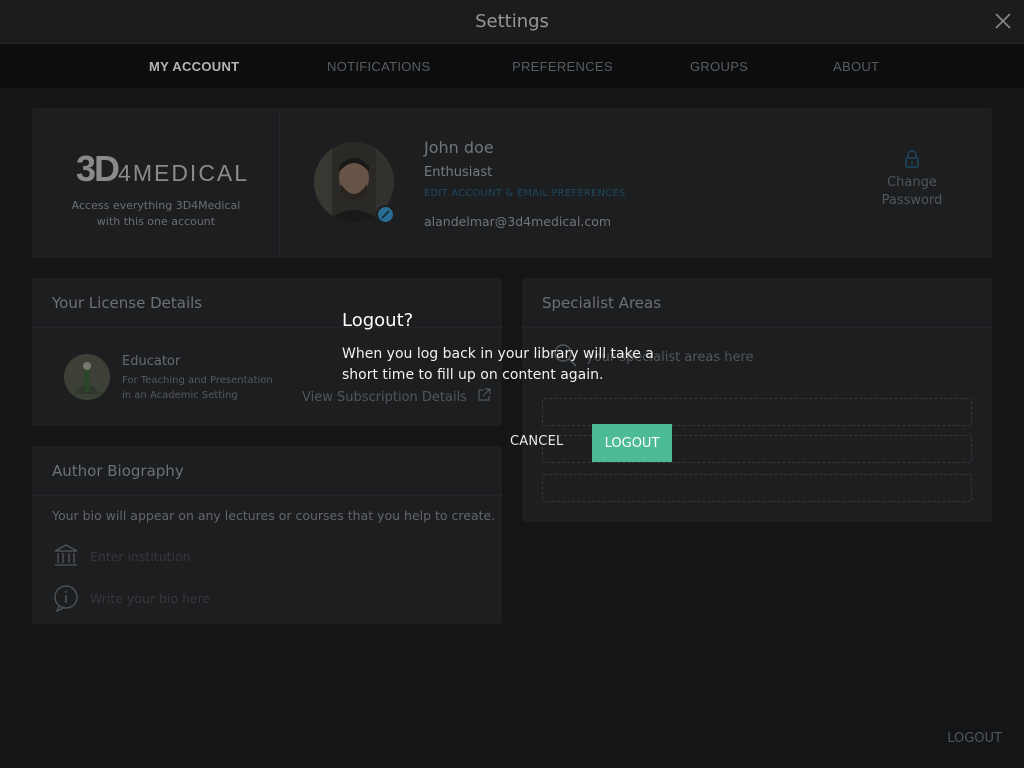 The width and height of the screenshot is (1024, 768). I want to click on cancel-button: CANCEL, so click(536, 441).